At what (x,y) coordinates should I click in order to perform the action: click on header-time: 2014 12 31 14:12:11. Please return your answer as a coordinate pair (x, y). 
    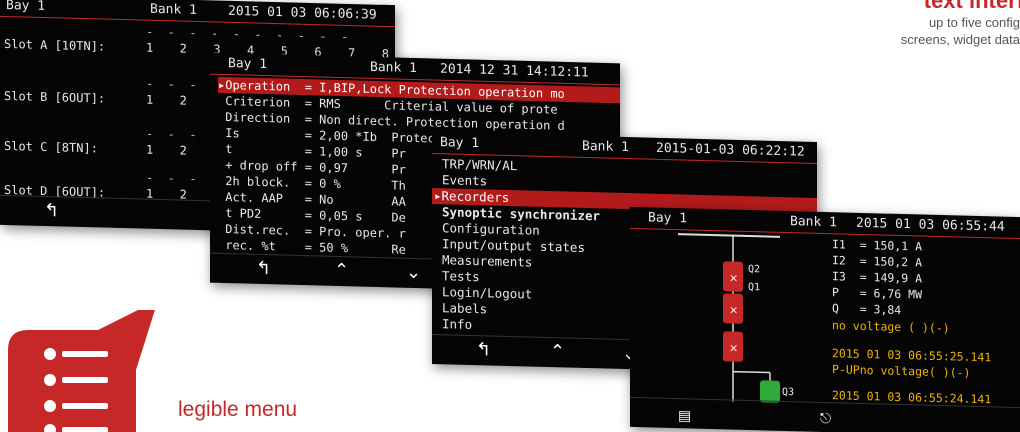
    Looking at the image, I should click on (514, 71).